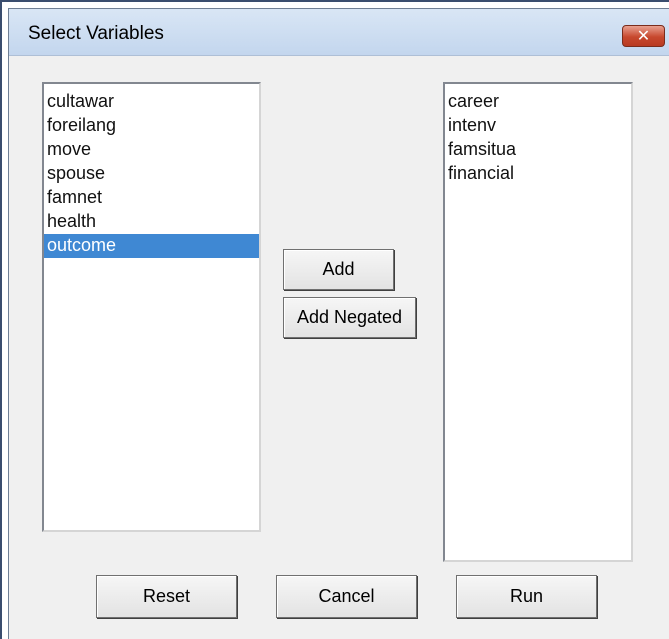 The width and height of the screenshot is (669, 639). Describe the element at coordinates (526, 596) in the screenshot. I see `run-button: Run` at that location.